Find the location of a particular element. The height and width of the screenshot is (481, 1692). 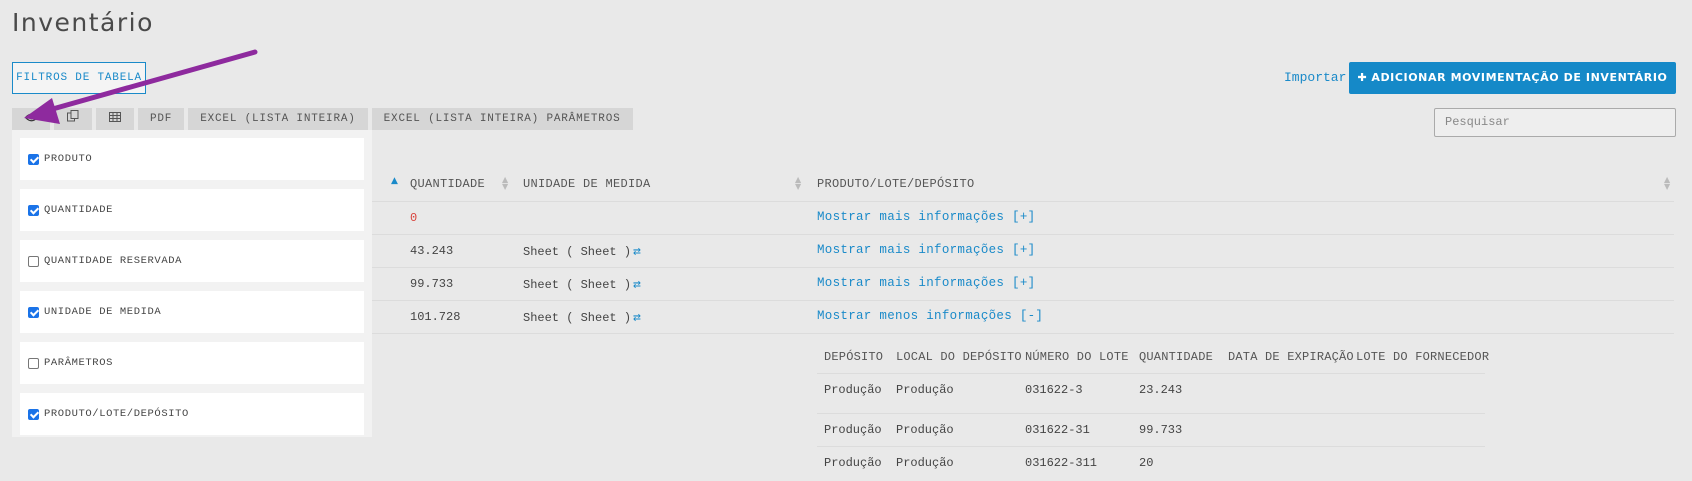

import-link: Importar is located at coordinates (1315, 77).